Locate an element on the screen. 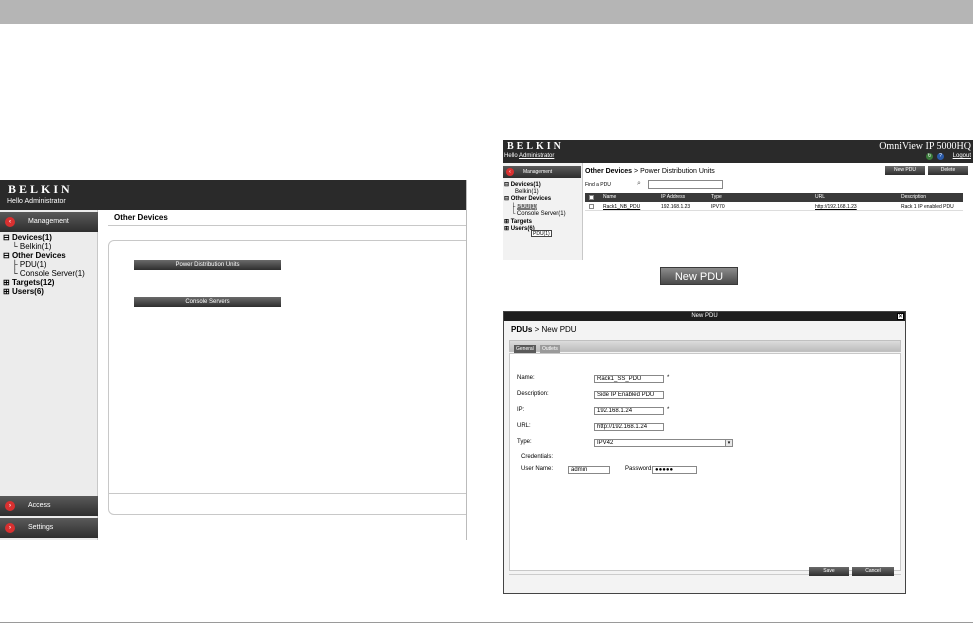 The width and height of the screenshot is (973, 624). credentials-label: Credentials: is located at coordinates (537, 457).